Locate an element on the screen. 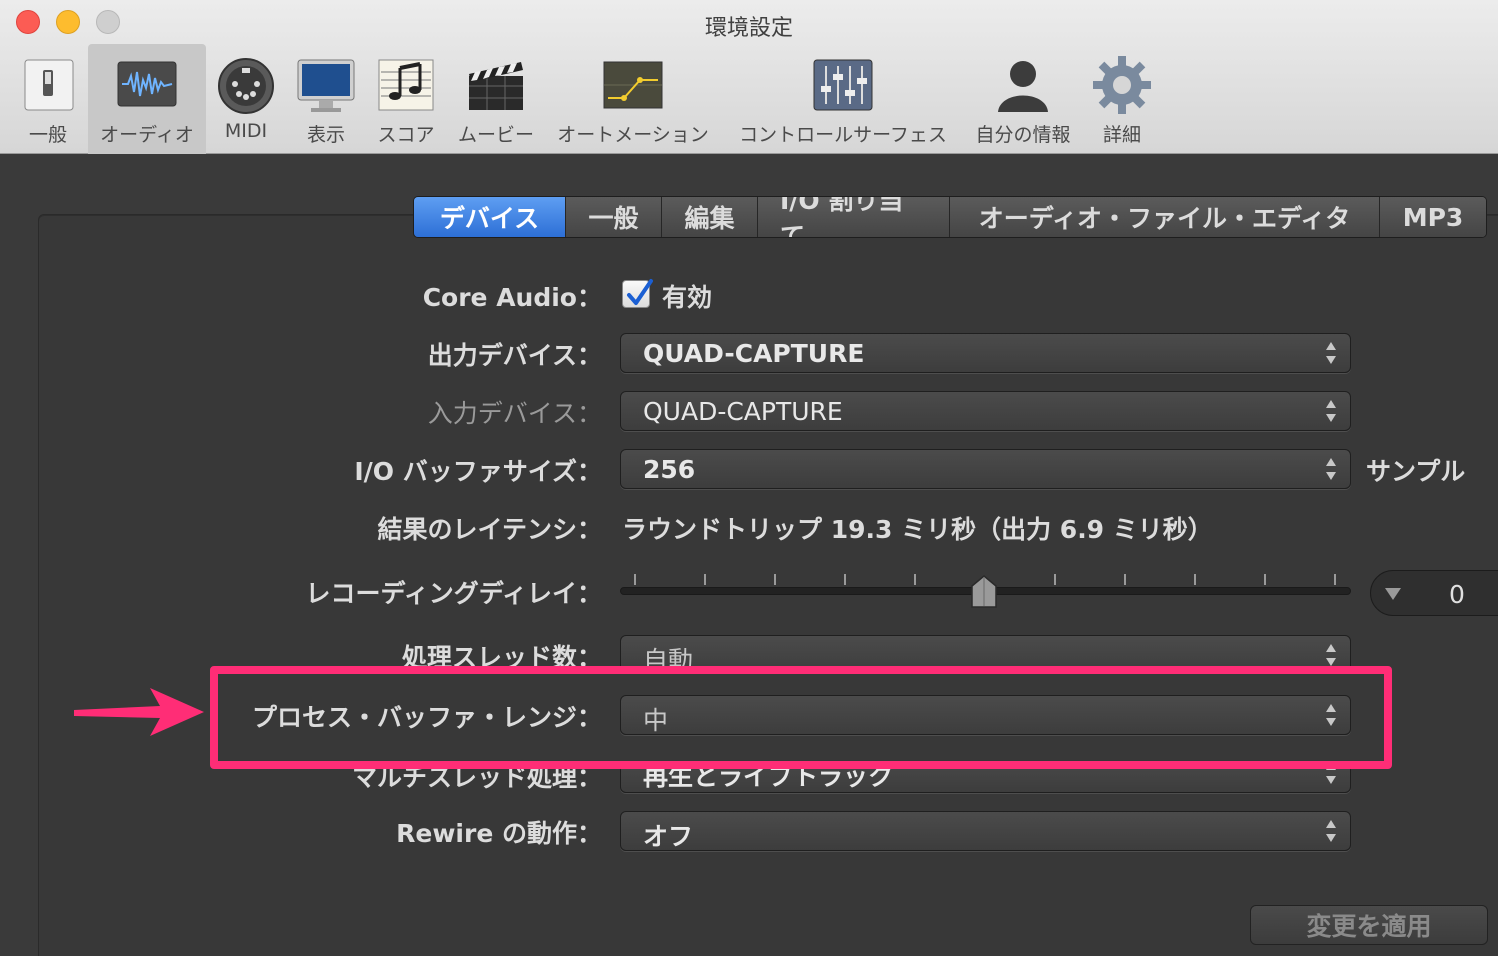 This screenshot has width=1498, height=956. toolbar-label: 自分の情報 is located at coordinates (1023, 135).